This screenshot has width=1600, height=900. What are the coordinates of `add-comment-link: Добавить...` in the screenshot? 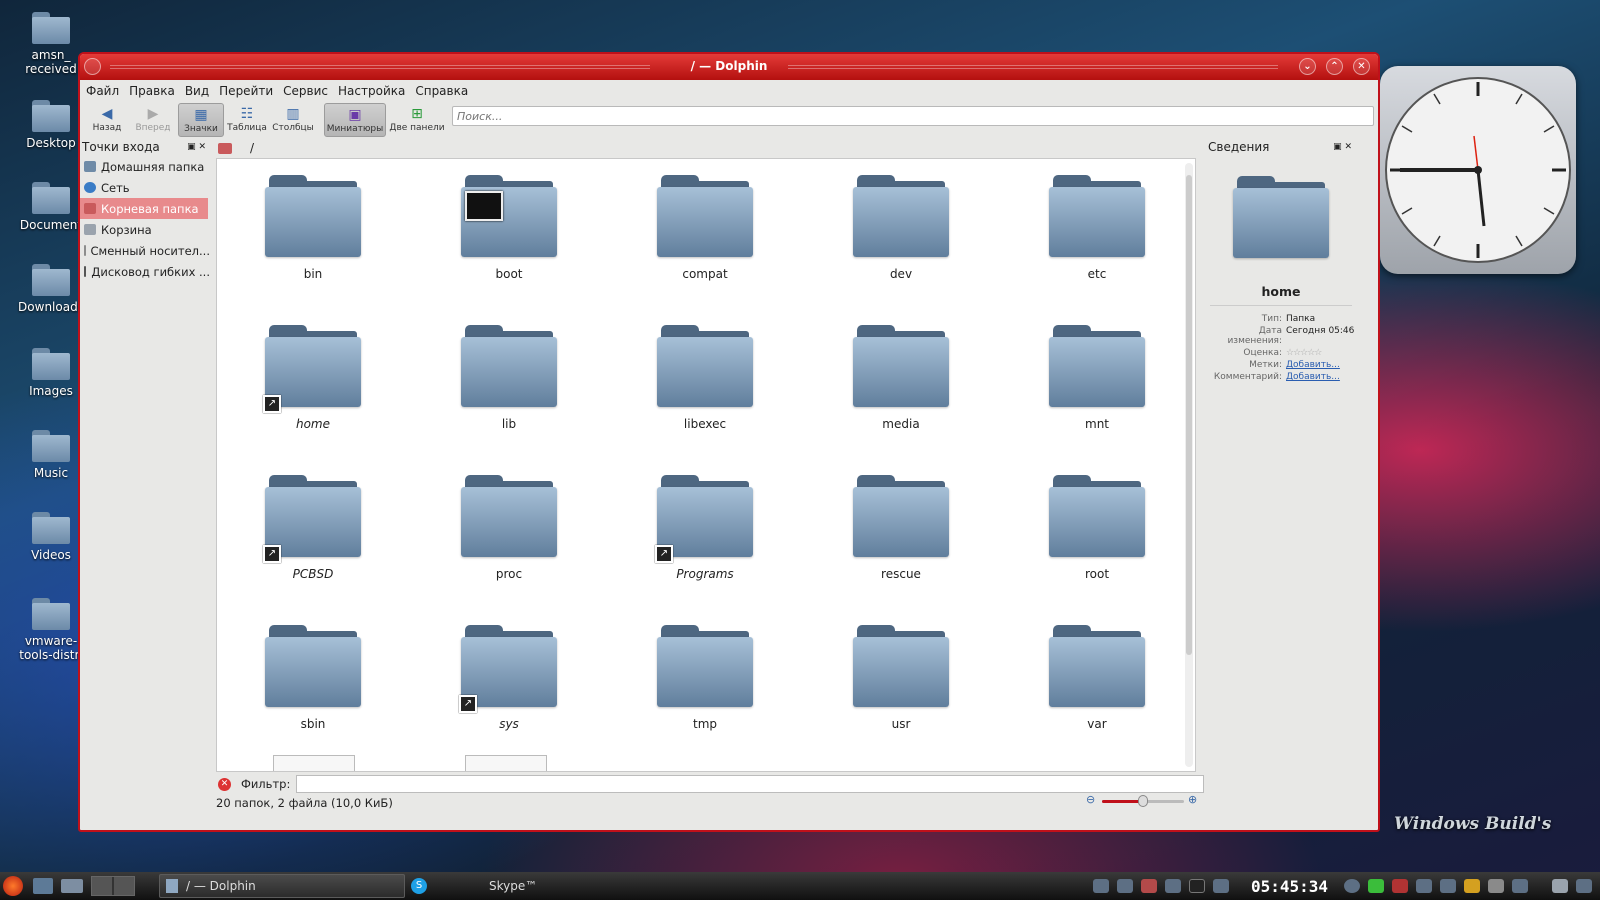 It's located at (1313, 377).